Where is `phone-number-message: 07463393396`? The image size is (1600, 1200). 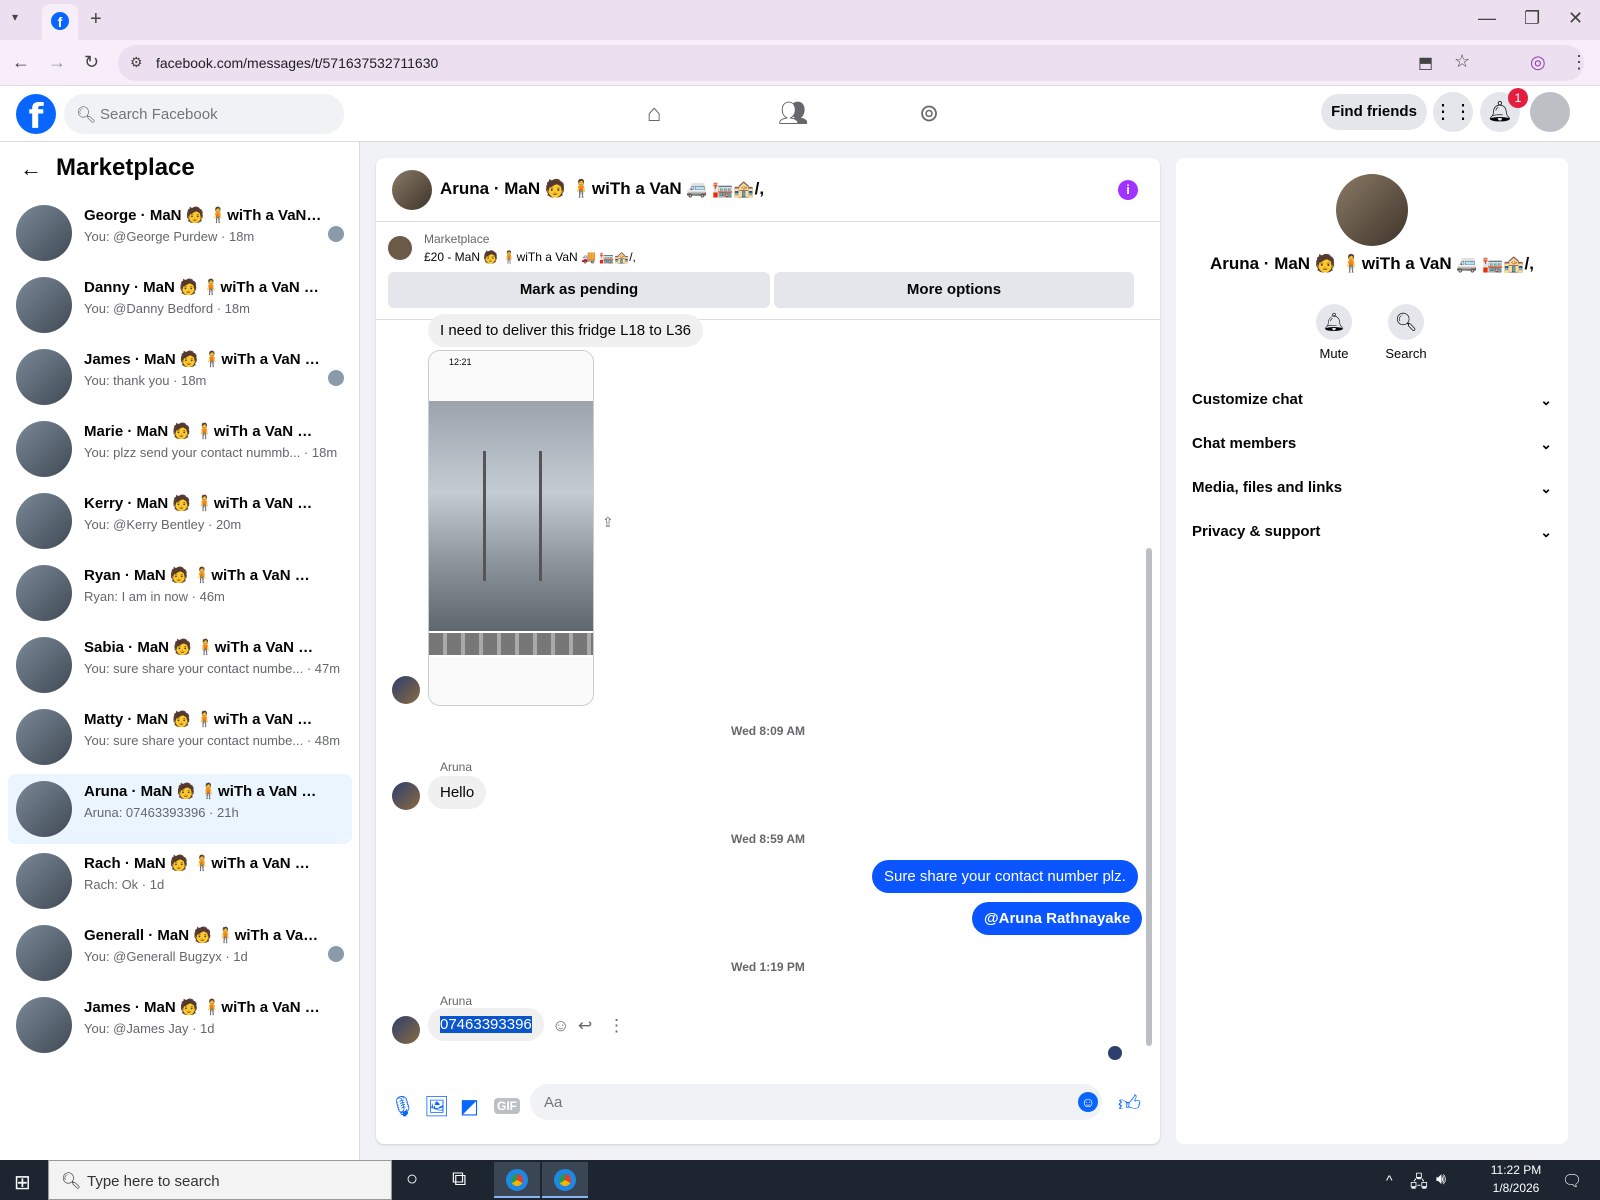
phone-number-message: 07463393396 is located at coordinates (486, 1024).